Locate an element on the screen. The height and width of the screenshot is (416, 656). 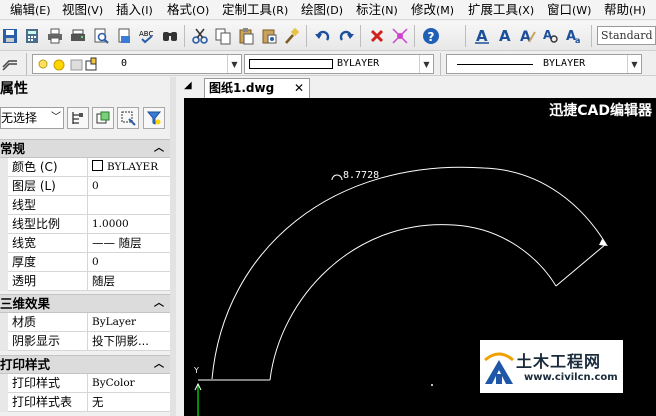
toggle-pickadd-button is located at coordinates (78, 118).